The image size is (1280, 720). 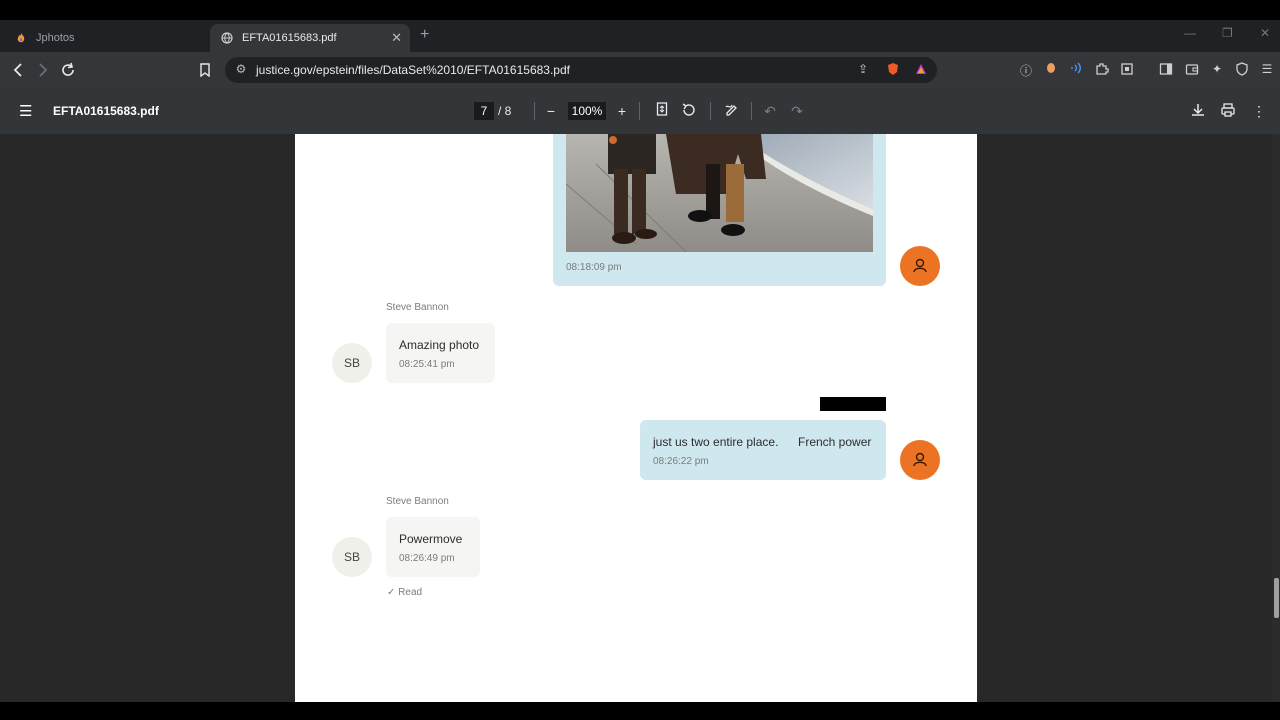 I want to click on brave-shields-icon, so click(x=893, y=70).